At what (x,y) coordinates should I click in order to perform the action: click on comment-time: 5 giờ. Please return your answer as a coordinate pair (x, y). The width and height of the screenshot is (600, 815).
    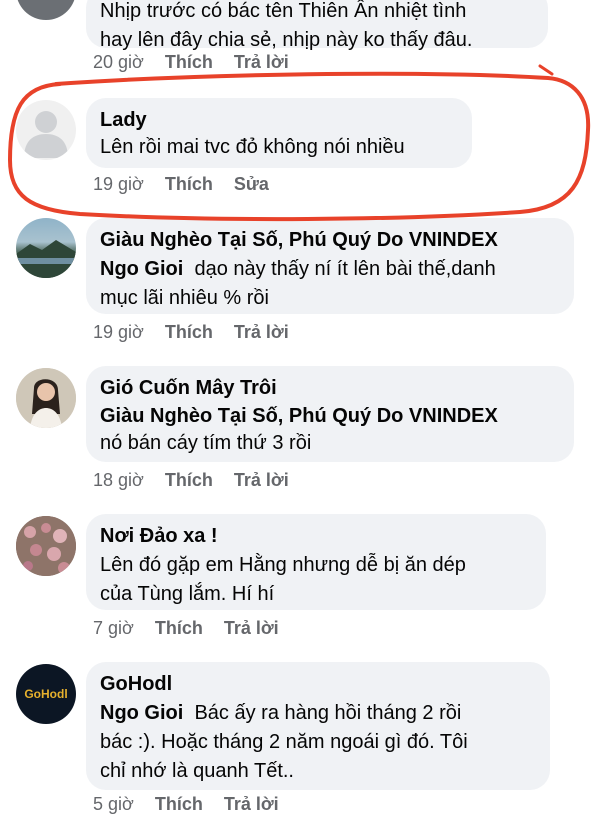
    Looking at the image, I should click on (113, 804).